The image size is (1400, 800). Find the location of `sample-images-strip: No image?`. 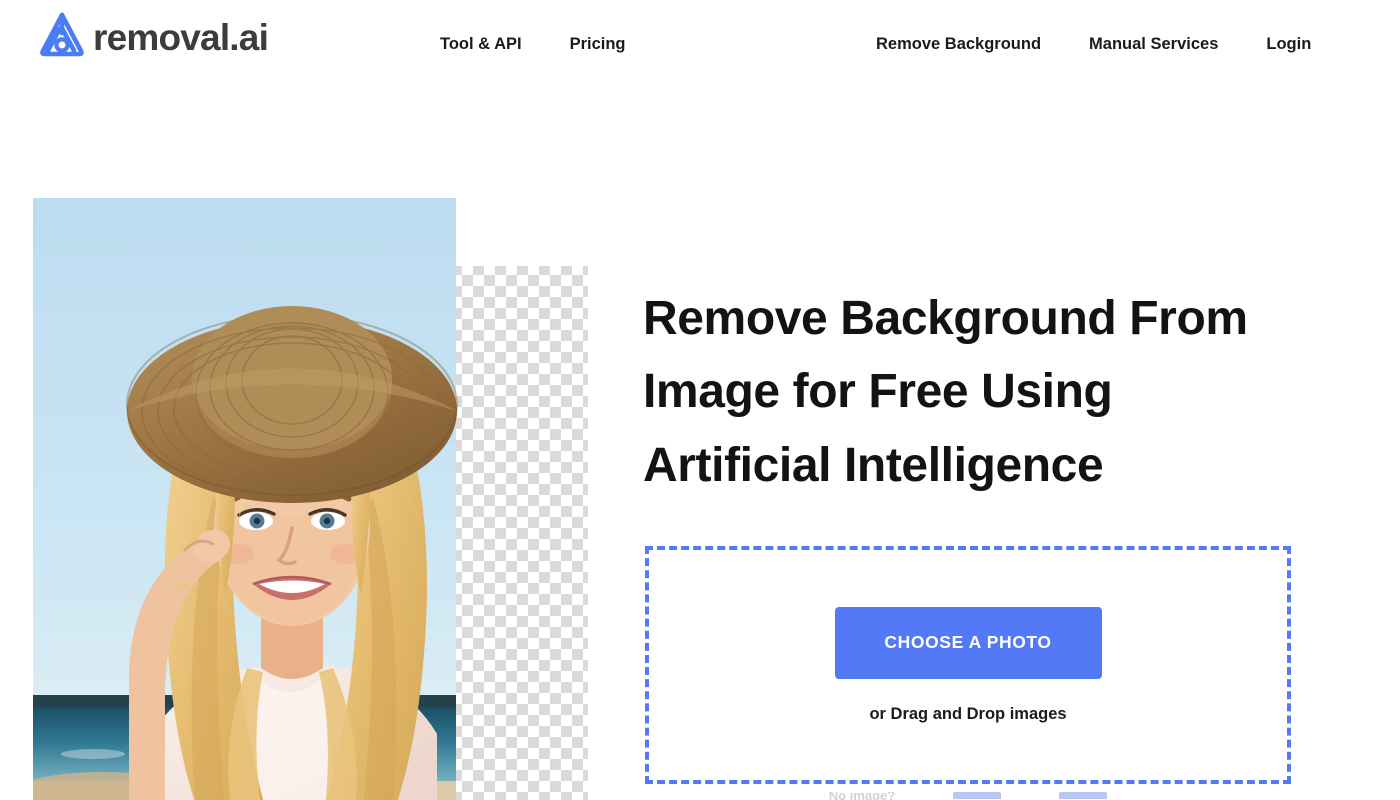

sample-images-strip: No image? is located at coordinates (968, 796).